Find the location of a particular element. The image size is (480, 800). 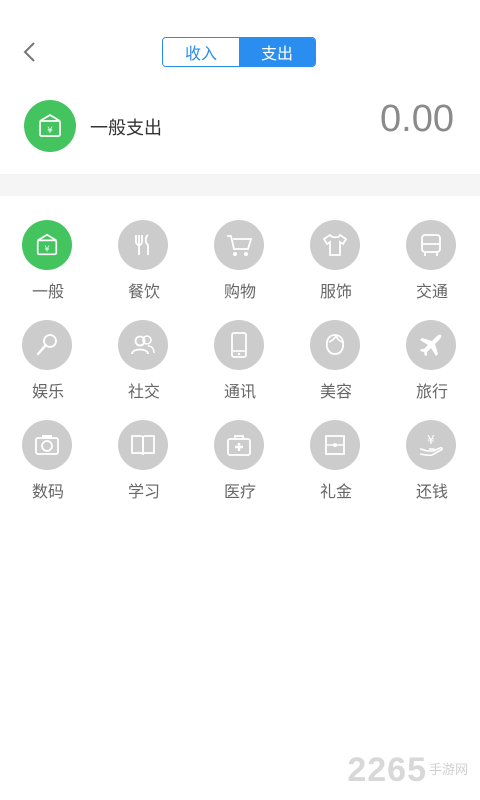

header: 收入 支出 is located at coordinates (240, 50).